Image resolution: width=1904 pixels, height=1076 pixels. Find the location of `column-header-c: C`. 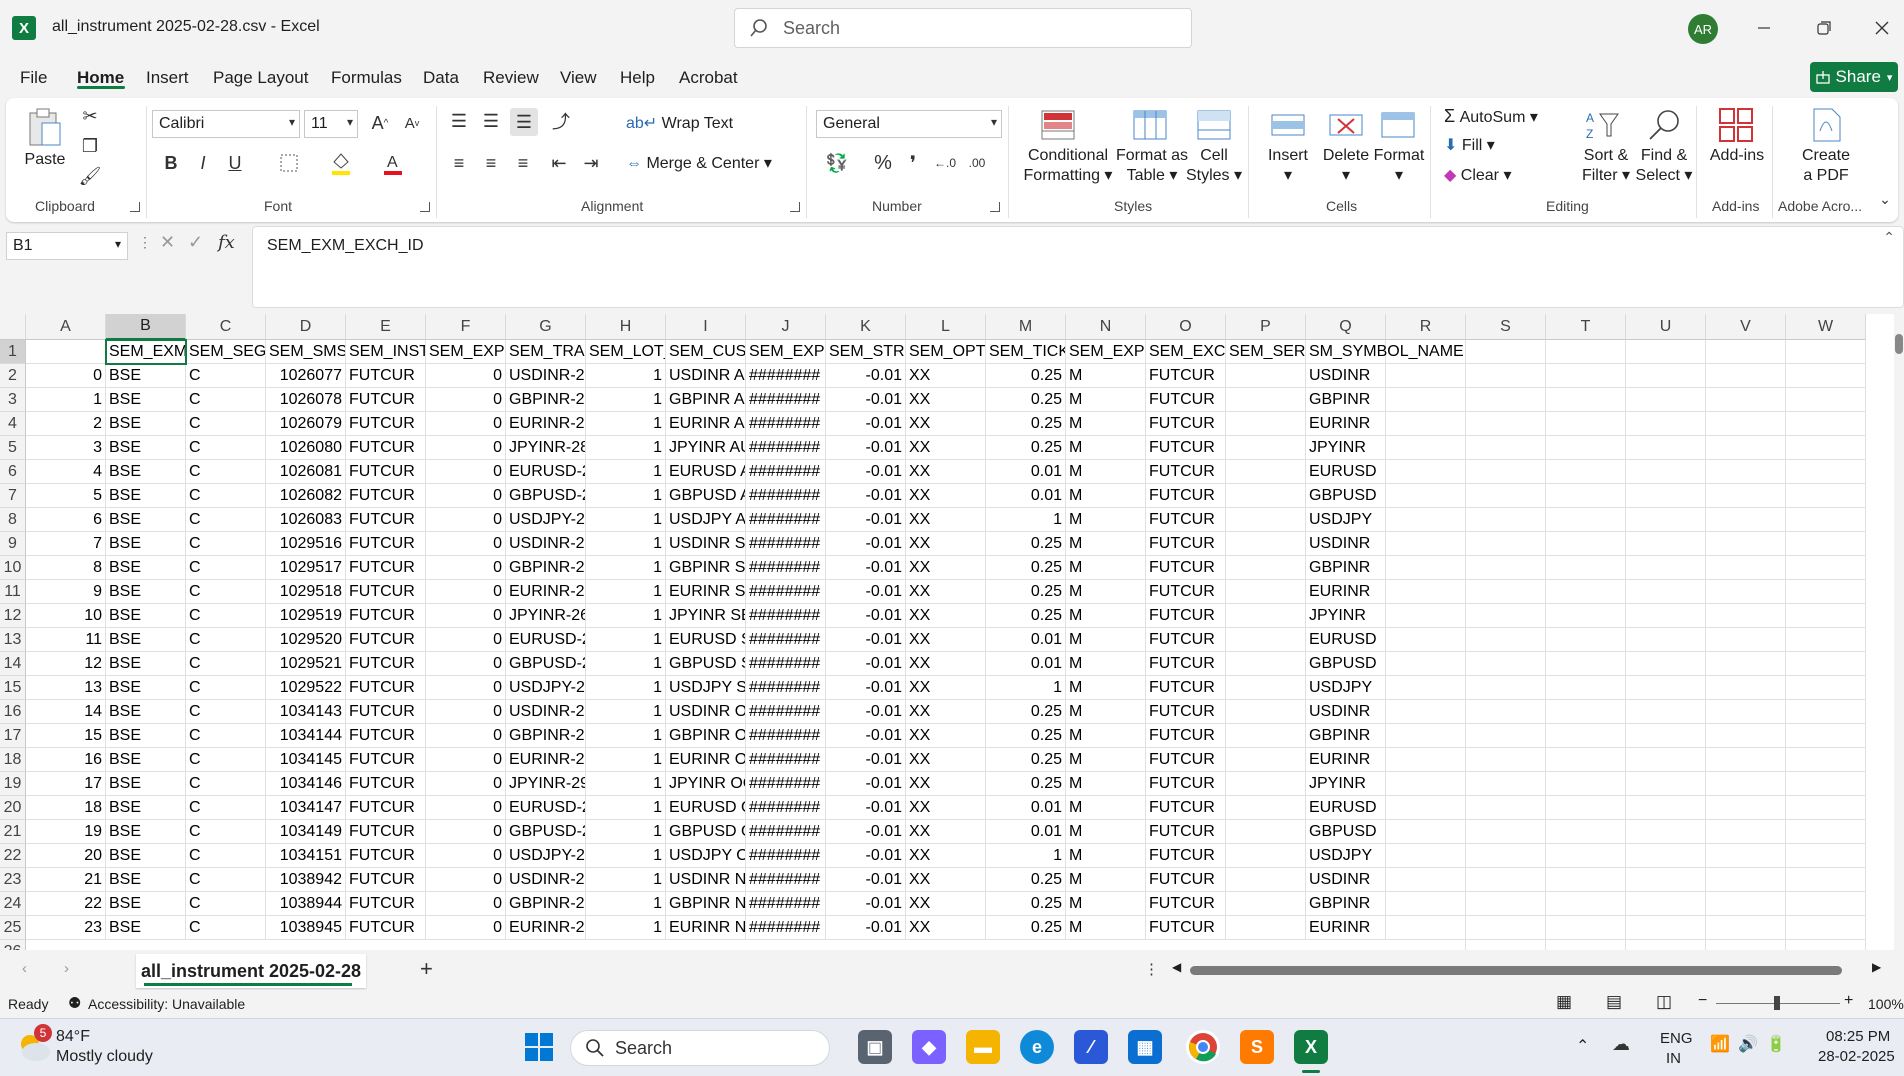

column-header-c: C is located at coordinates (226, 327).